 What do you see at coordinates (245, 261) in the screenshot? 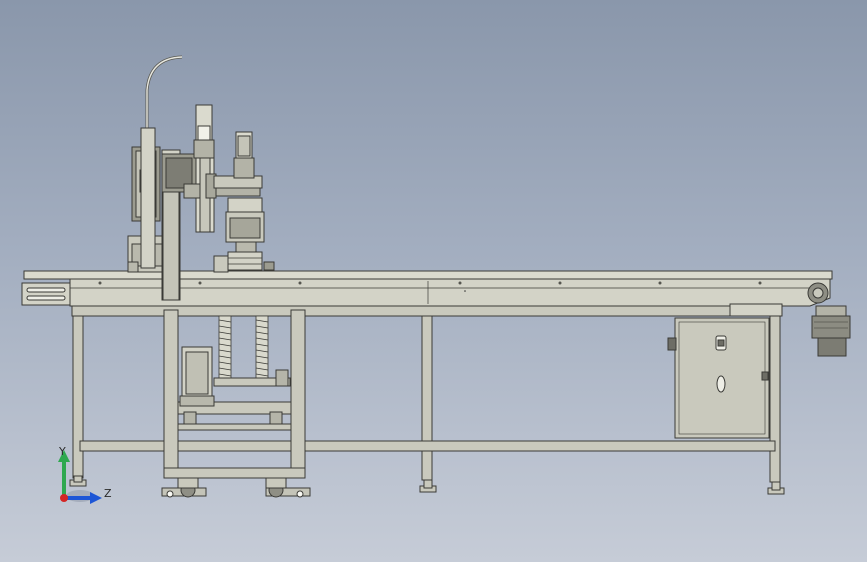
I see `gripper` at bounding box center [245, 261].